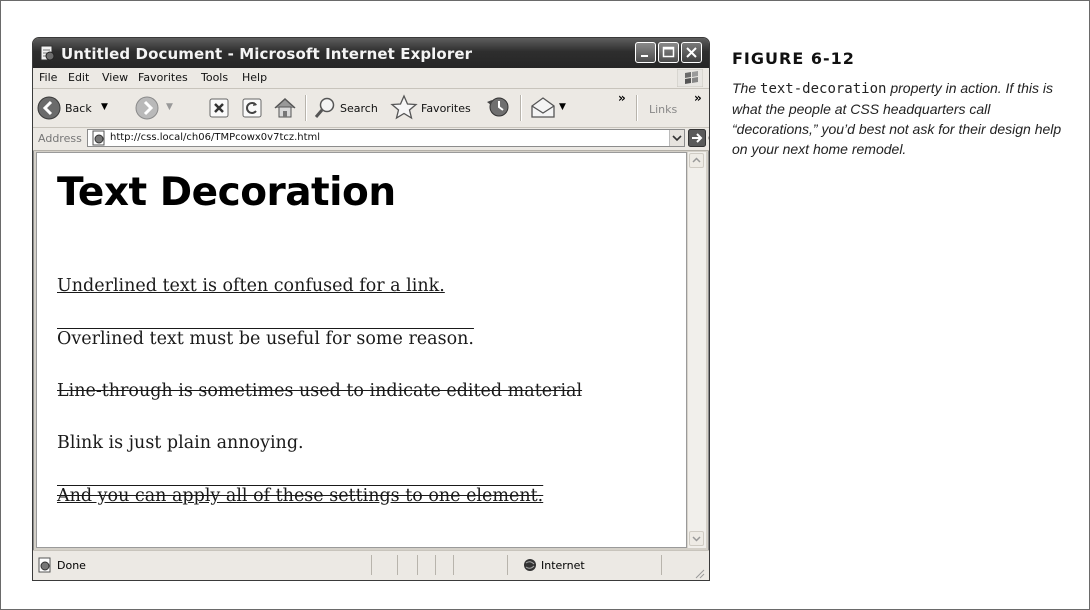 The width and height of the screenshot is (1090, 610). I want to click on search-icon, so click(324, 107).